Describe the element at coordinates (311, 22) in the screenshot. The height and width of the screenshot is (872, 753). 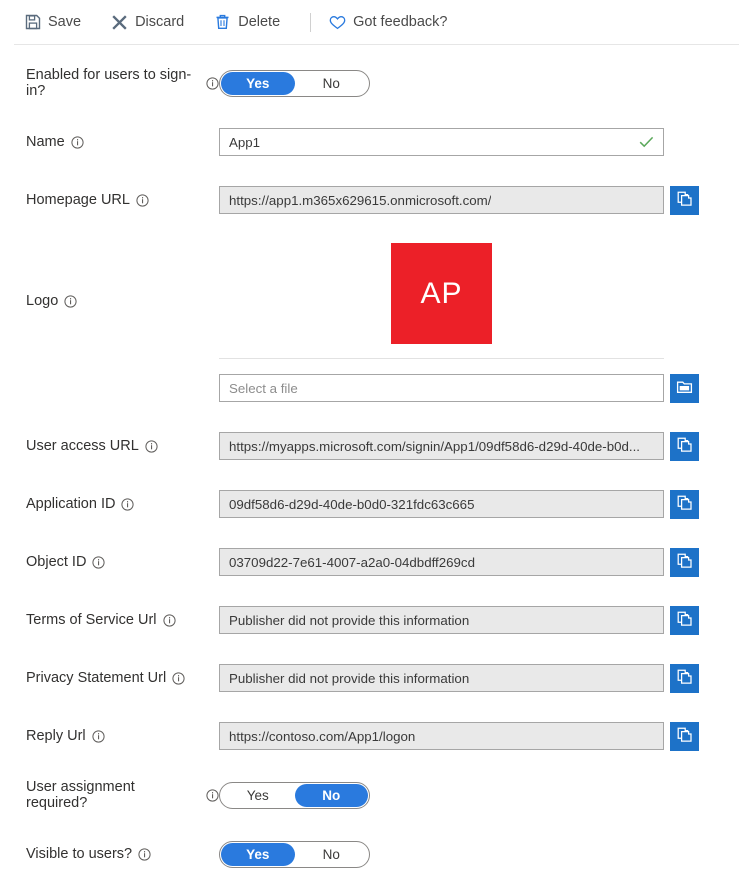
I see `toolbar-divider` at that location.